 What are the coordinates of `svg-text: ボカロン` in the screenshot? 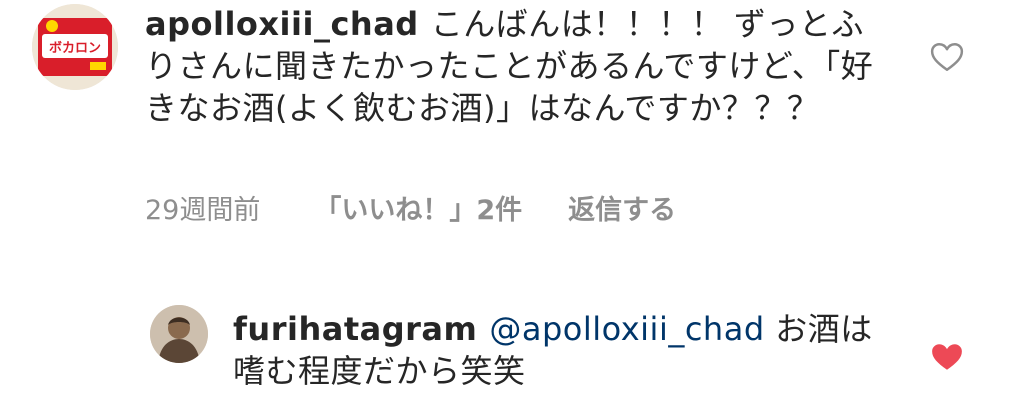 It's located at (75, 48).